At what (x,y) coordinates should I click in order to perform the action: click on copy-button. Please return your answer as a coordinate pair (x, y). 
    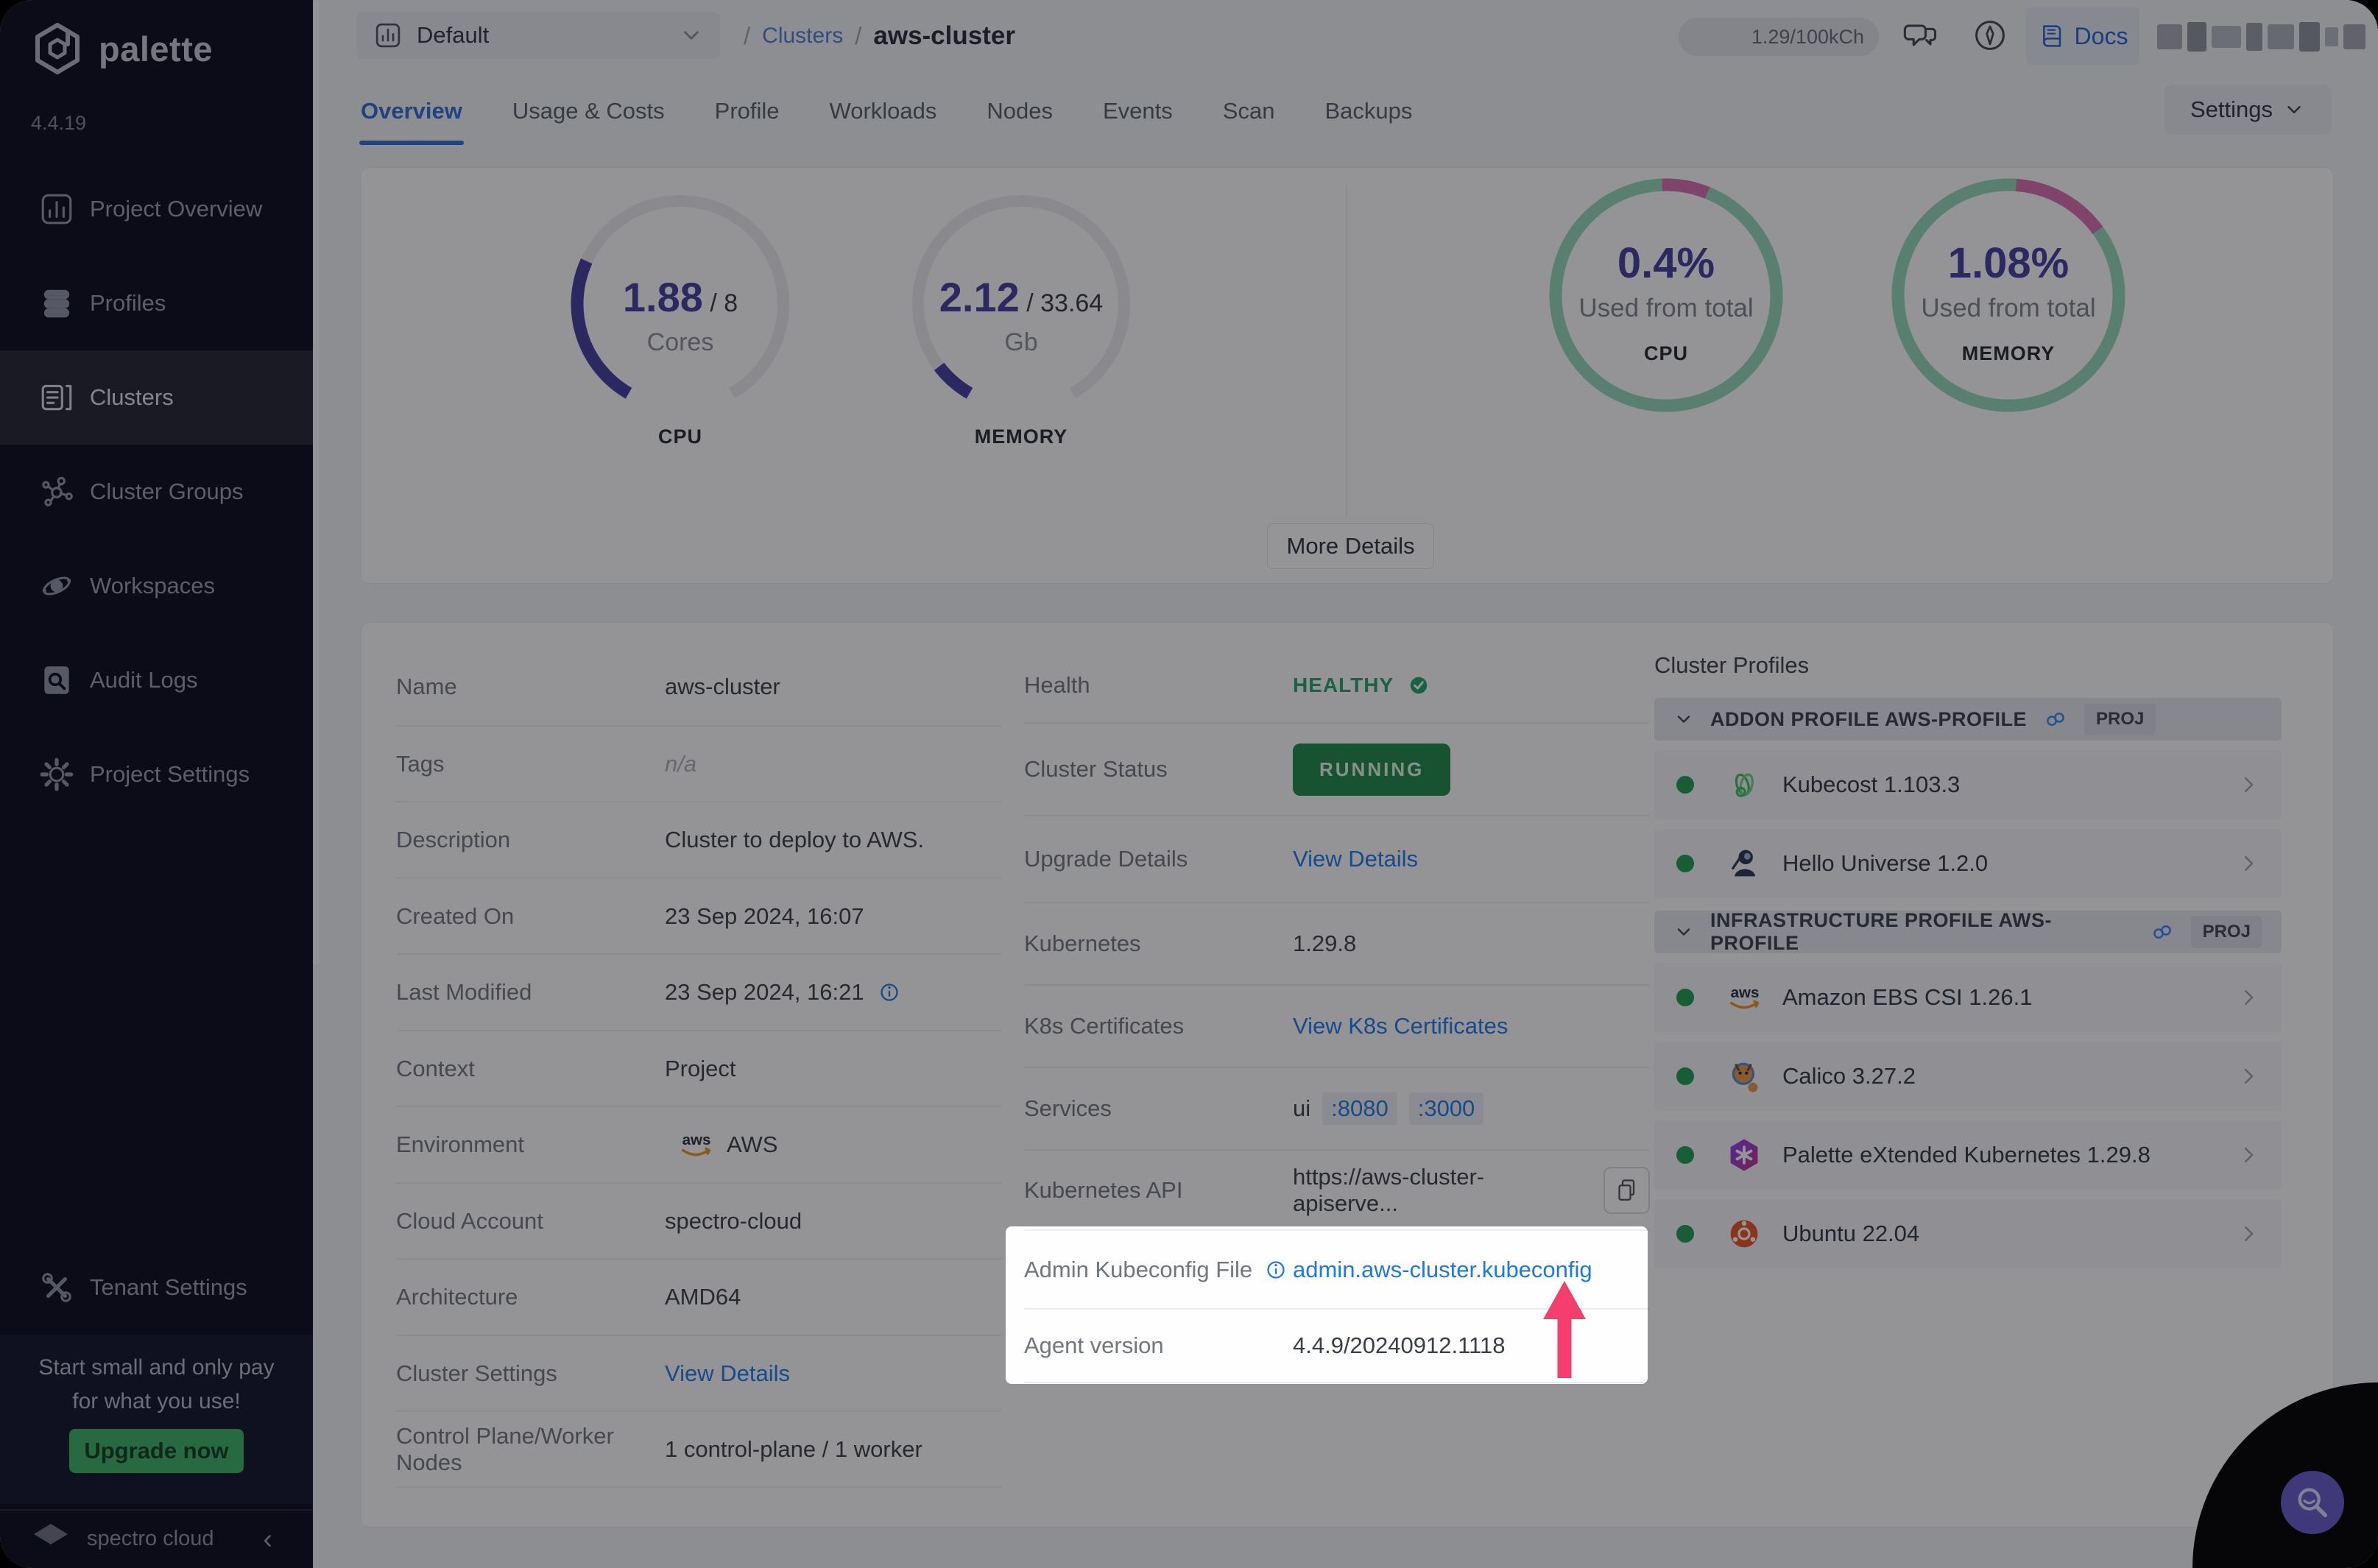
    Looking at the image, I should click on (1626, 1190).